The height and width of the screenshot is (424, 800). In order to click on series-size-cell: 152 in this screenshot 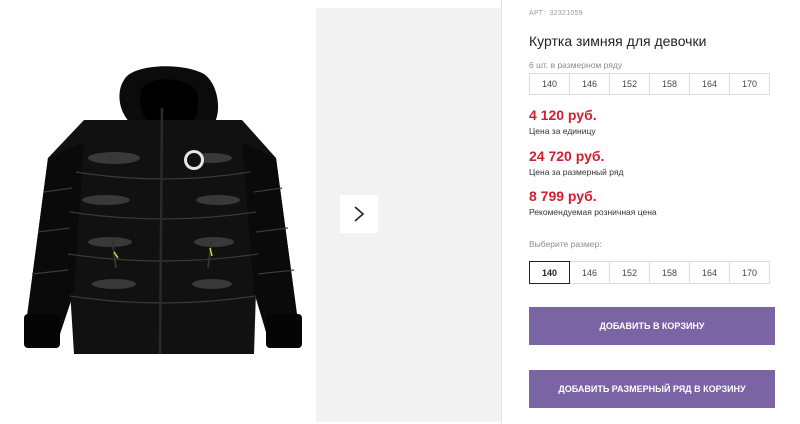, I will do `click(629, 84)`.